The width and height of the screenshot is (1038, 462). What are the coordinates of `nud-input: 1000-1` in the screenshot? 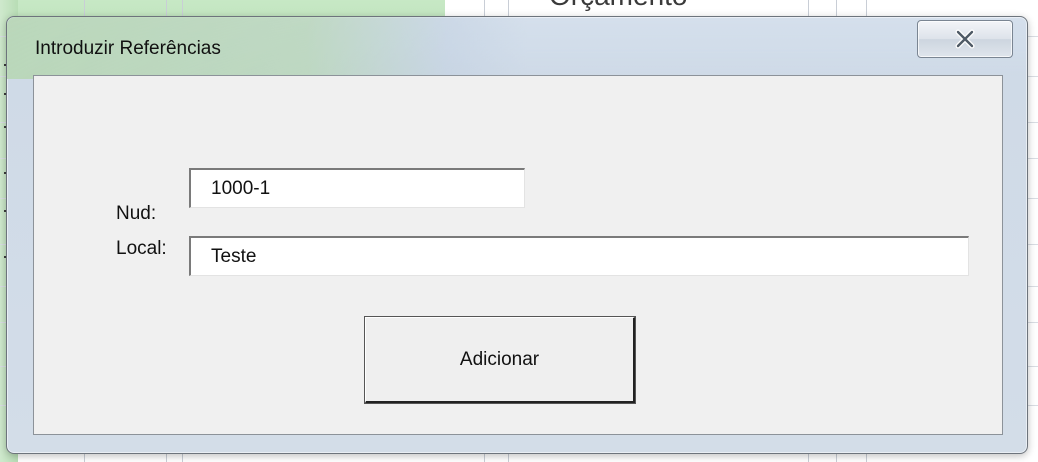 It's located at (357, 188).